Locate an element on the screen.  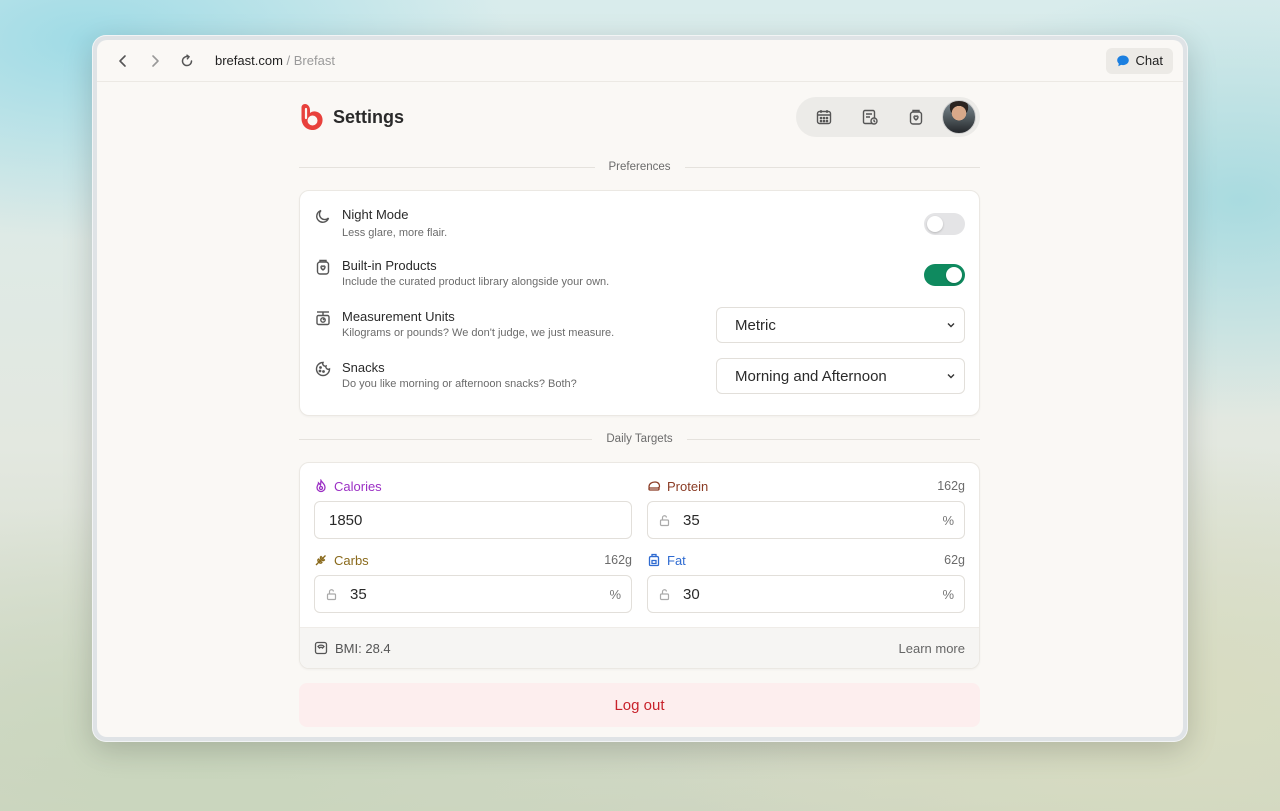
calories-field: Calories 1850 is located at coordinates (473, 508).